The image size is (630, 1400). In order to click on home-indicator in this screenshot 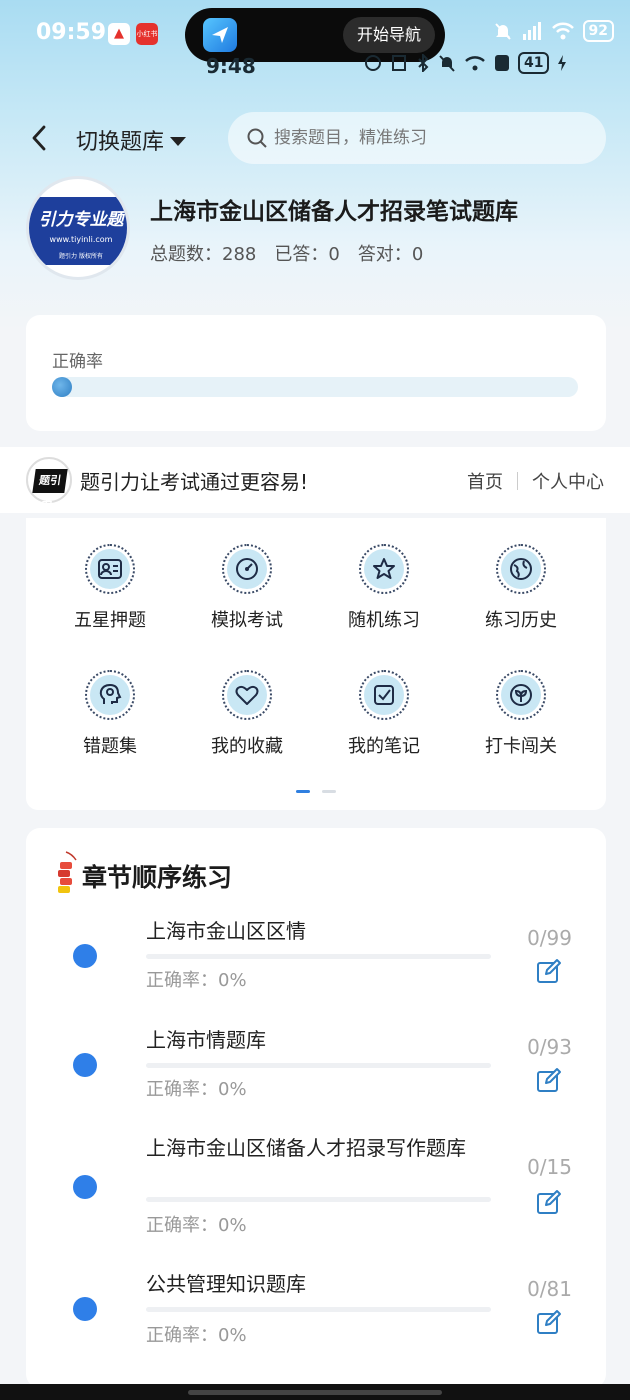, I will do `click(315, 1392)`.